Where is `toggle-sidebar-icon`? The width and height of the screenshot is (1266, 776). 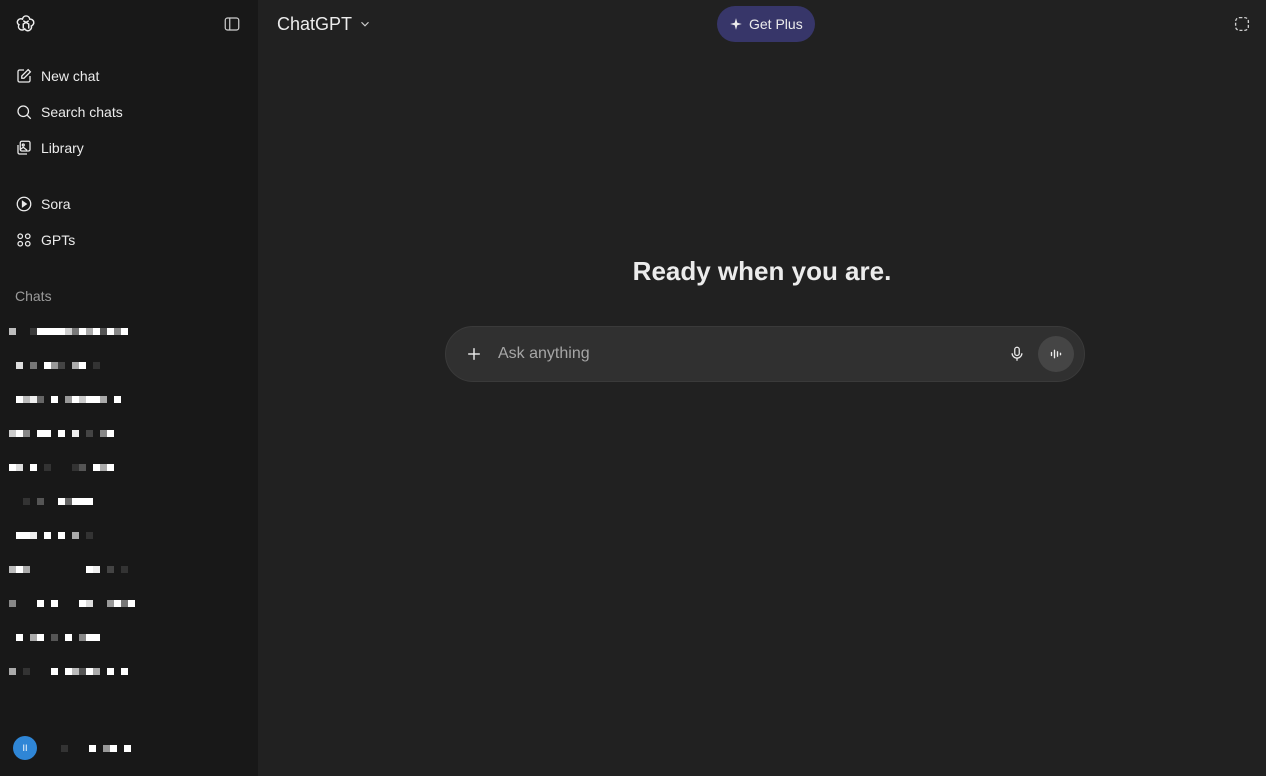 toggle-sidebar-icon is located at coordinates (232, 24).